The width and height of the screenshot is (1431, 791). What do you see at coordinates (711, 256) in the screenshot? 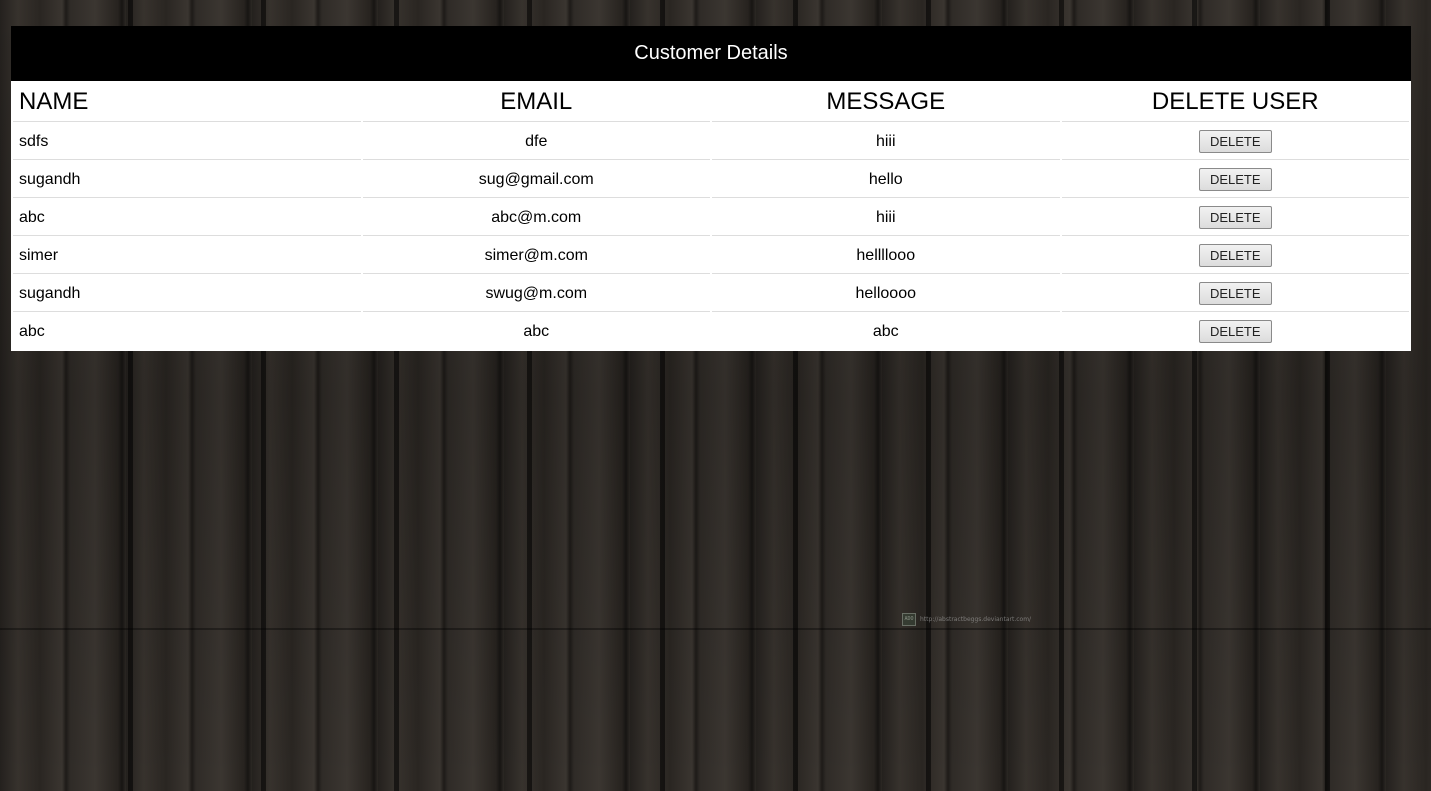
I see `table-row: simer simer@m.com hellllooo DELETE` at bounding box center [711, 256].